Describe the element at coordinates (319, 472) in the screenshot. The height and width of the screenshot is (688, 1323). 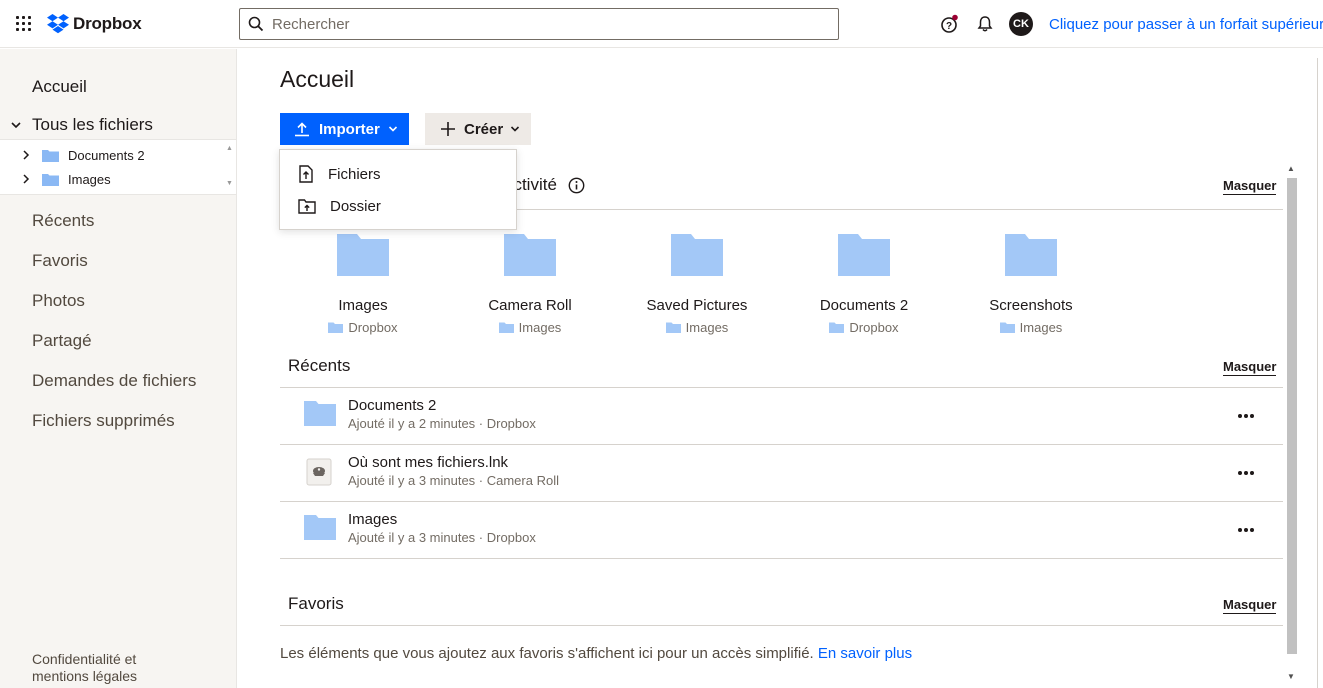
I see `shortcut-file-icon` at that location.